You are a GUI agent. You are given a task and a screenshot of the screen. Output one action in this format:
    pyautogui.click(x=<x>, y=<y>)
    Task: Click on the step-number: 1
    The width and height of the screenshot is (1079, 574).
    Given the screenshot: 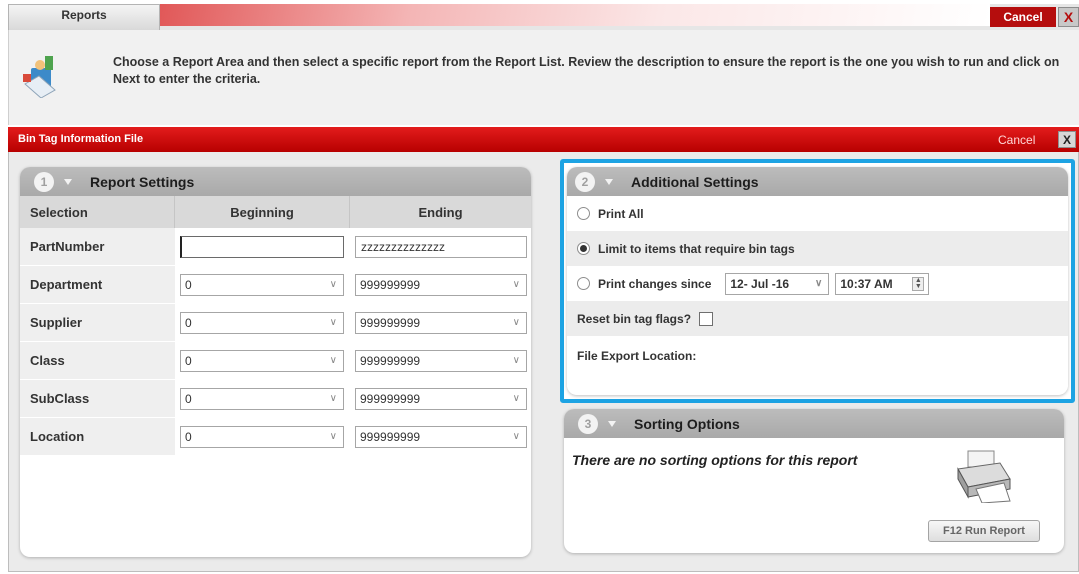 What is the action you would take?
    pyautogui.click(x=44, y=181)
    